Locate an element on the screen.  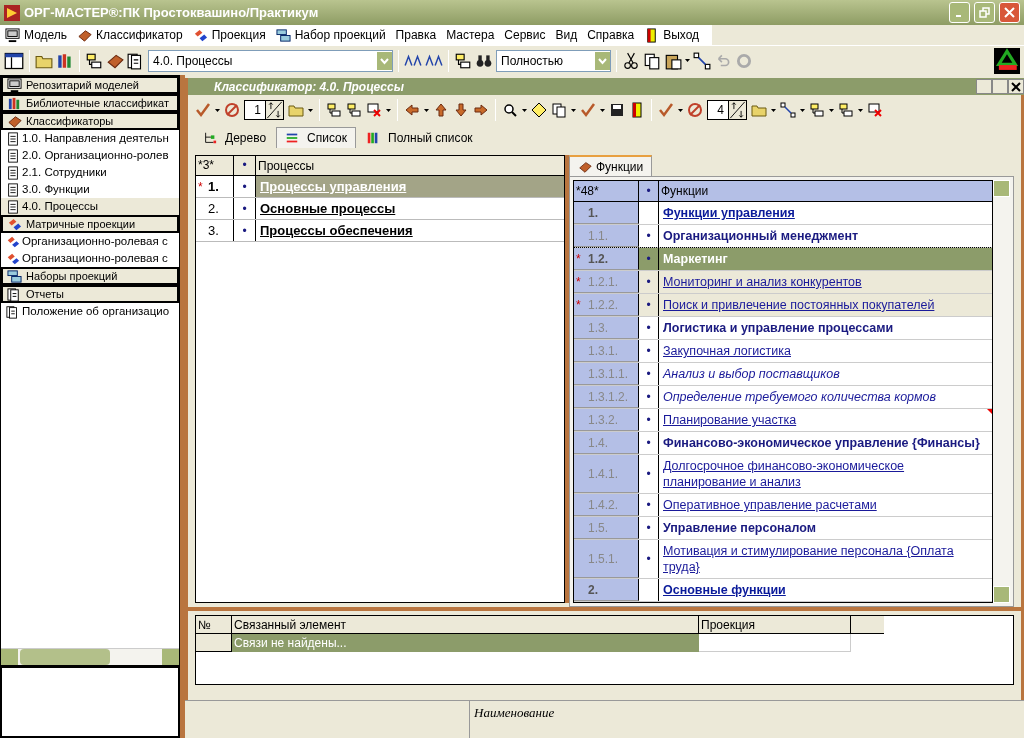
function-name: Определение требуемого количества кормов is located at coordinates (825, 397).